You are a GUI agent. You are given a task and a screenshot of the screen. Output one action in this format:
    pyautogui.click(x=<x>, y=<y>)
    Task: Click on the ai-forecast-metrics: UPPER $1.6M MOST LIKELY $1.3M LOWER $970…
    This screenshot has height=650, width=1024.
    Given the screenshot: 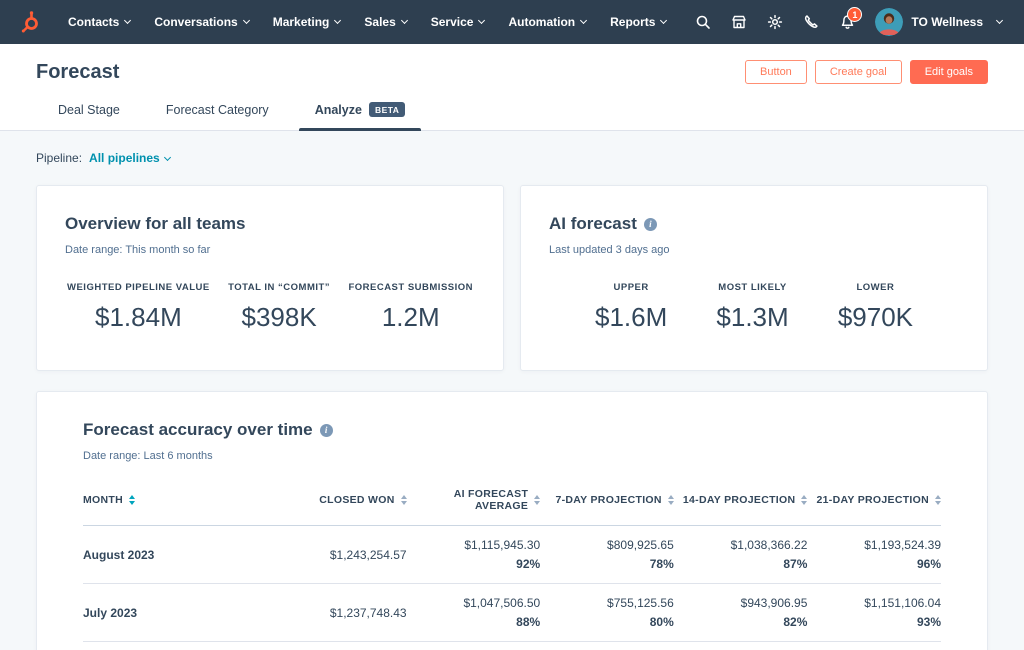 What is the action you would take?
    pyautogui.click(x=754, y=307)
    